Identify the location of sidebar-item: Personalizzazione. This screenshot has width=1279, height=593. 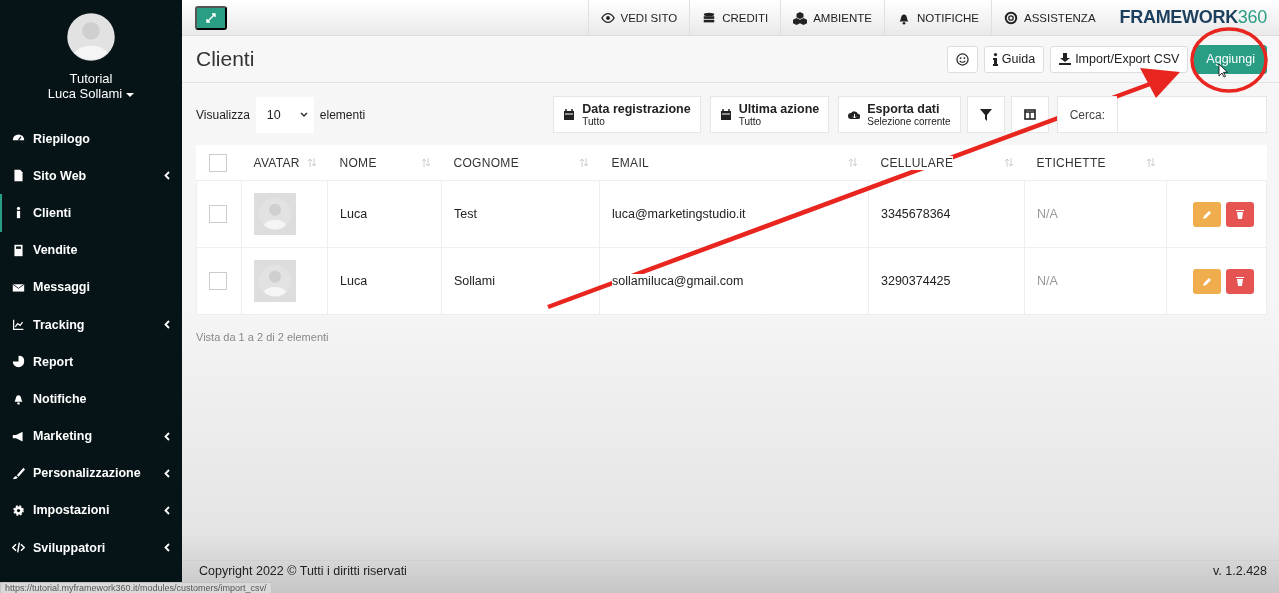
(91, 473).